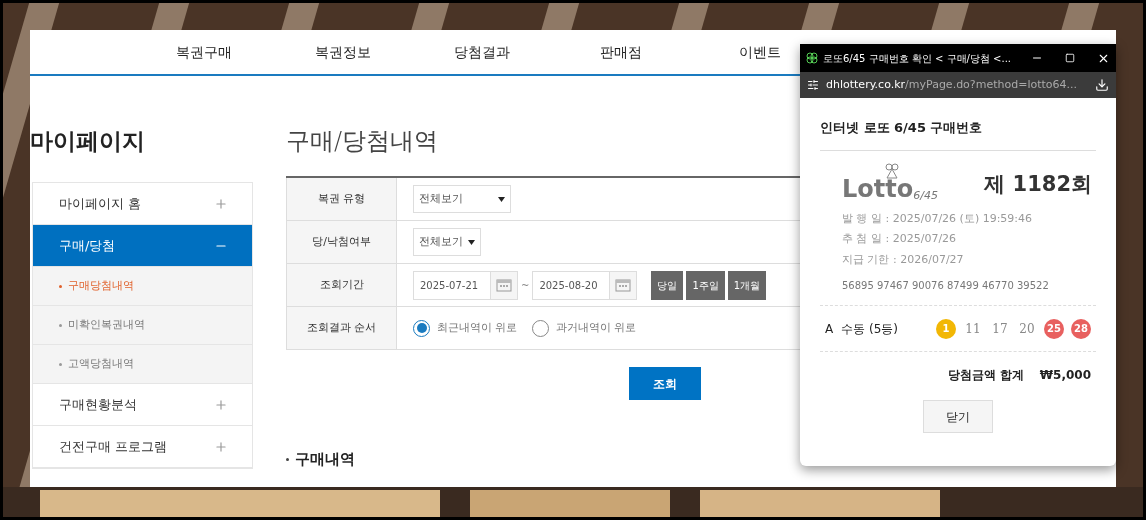 The width and height of the screenshot is (1146, 520). What do you see at coordinates (1000, 329) in the screenshot?
I see `lotto-number: 17` at bounding box center [1000, 329].